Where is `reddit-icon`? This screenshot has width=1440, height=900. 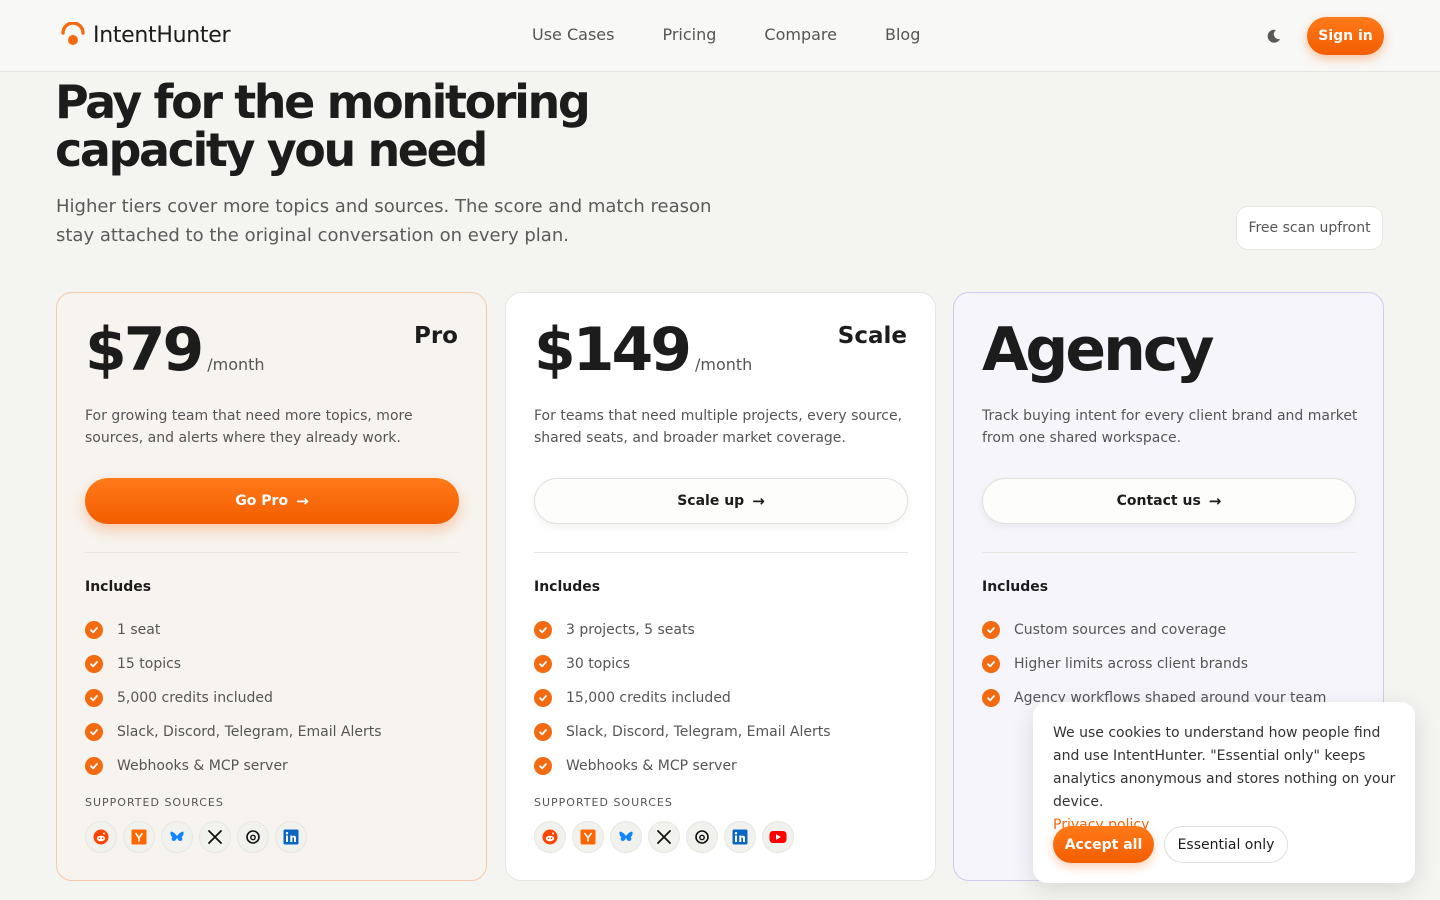
reddit-icon is located at coordinates (101, 837).